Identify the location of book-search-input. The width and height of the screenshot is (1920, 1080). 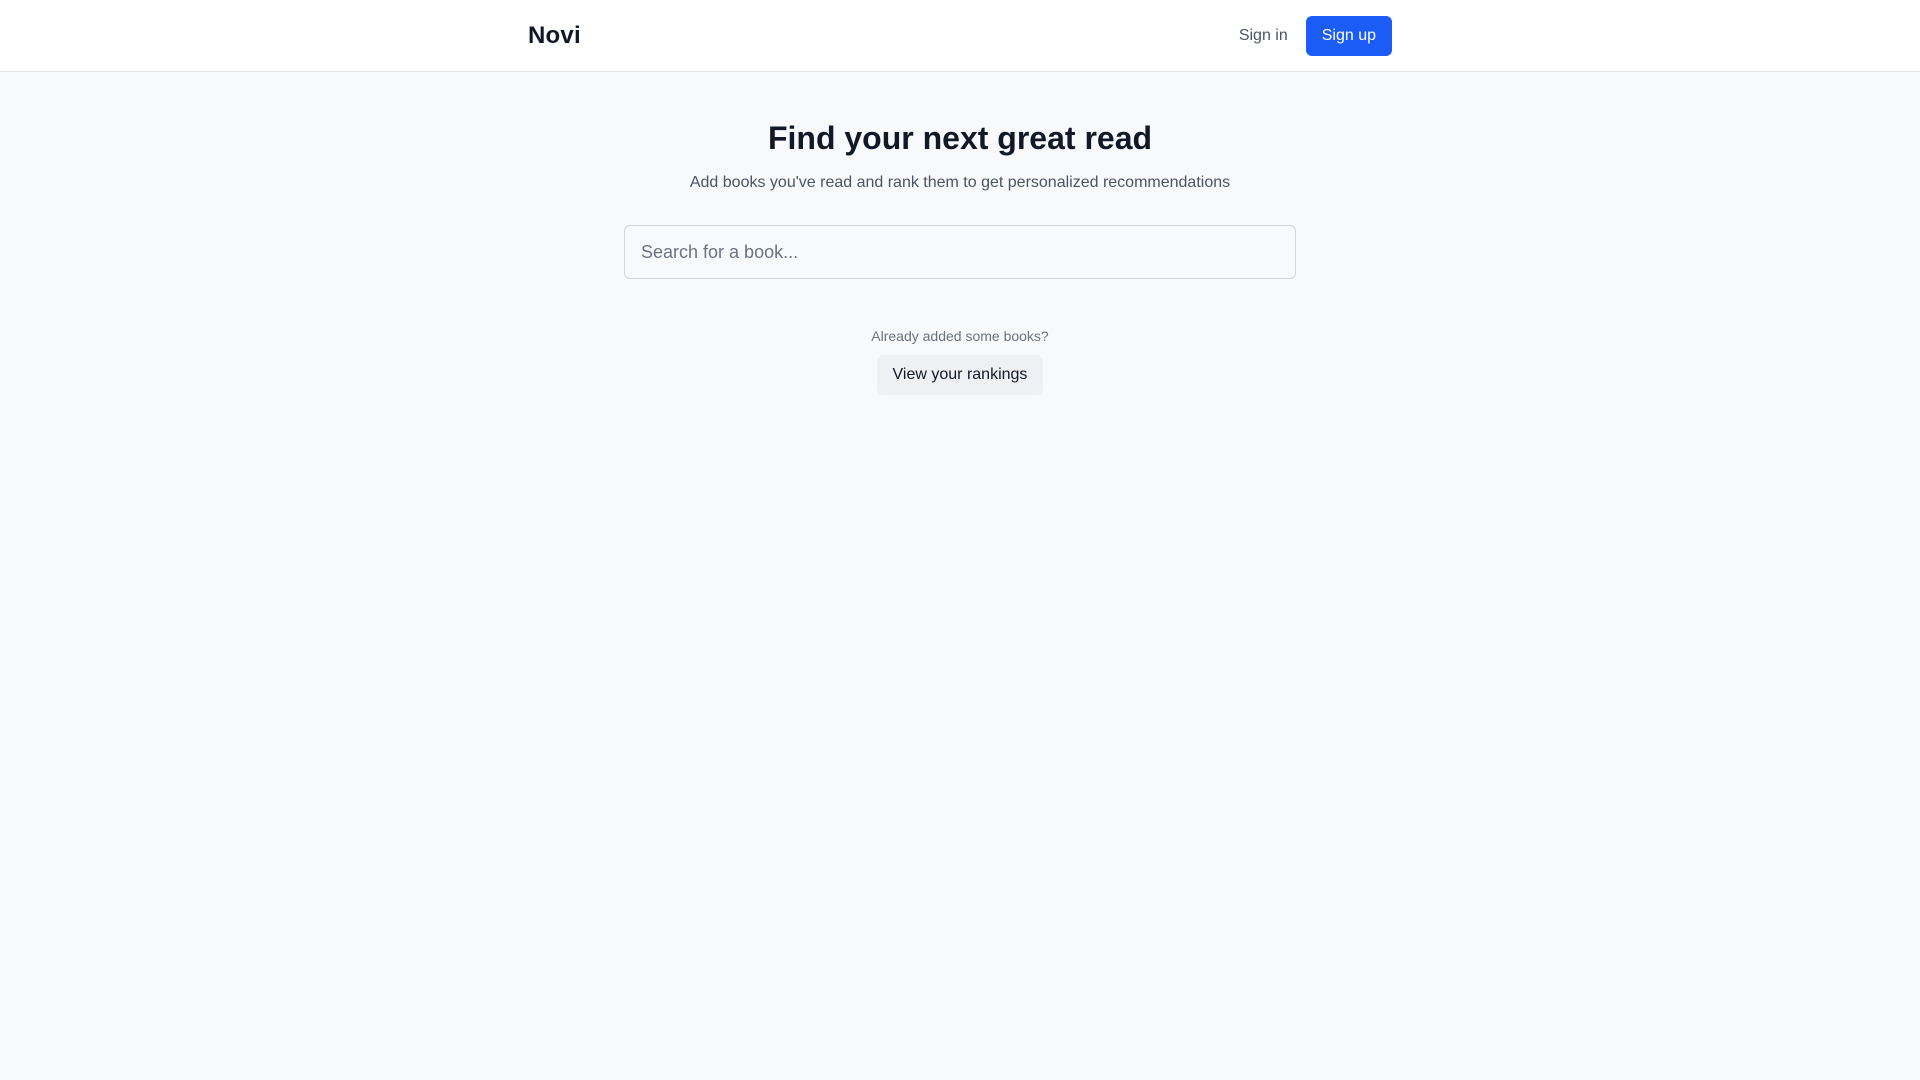
(960, 252).